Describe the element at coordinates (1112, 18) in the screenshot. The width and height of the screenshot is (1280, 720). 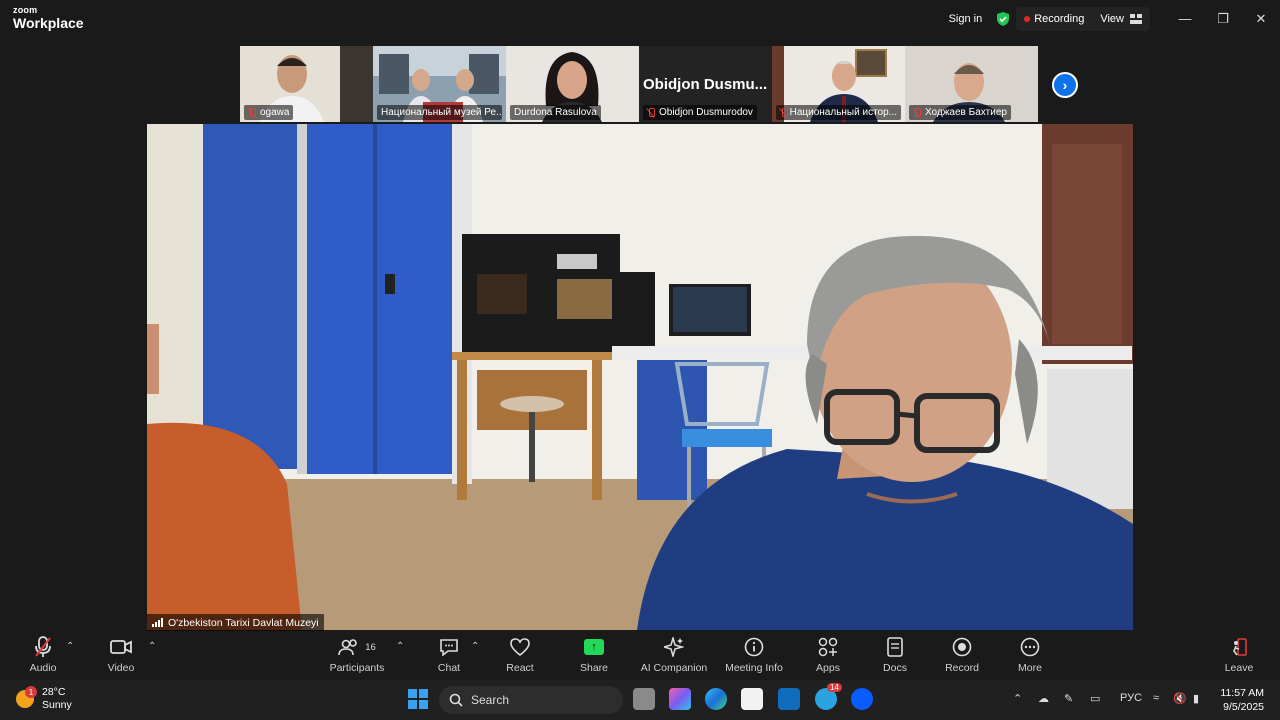
I see `view-label: View` at that location.